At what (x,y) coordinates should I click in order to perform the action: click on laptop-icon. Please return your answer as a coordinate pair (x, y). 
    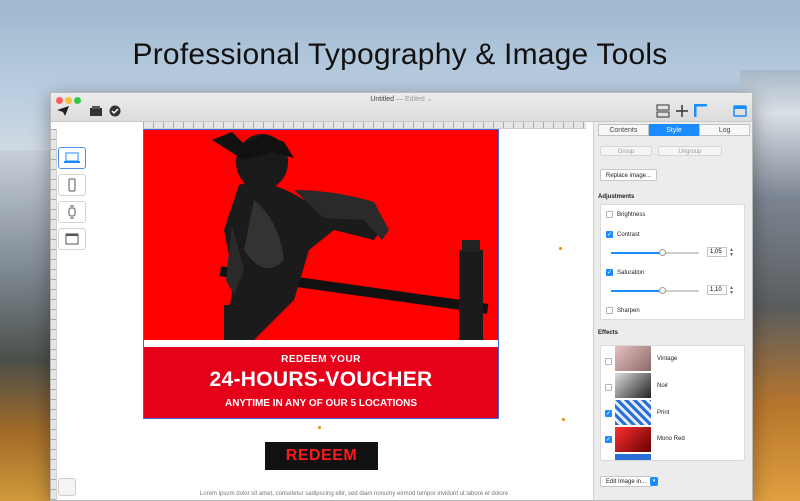
    Looking at the image, I should click on (72, 157).